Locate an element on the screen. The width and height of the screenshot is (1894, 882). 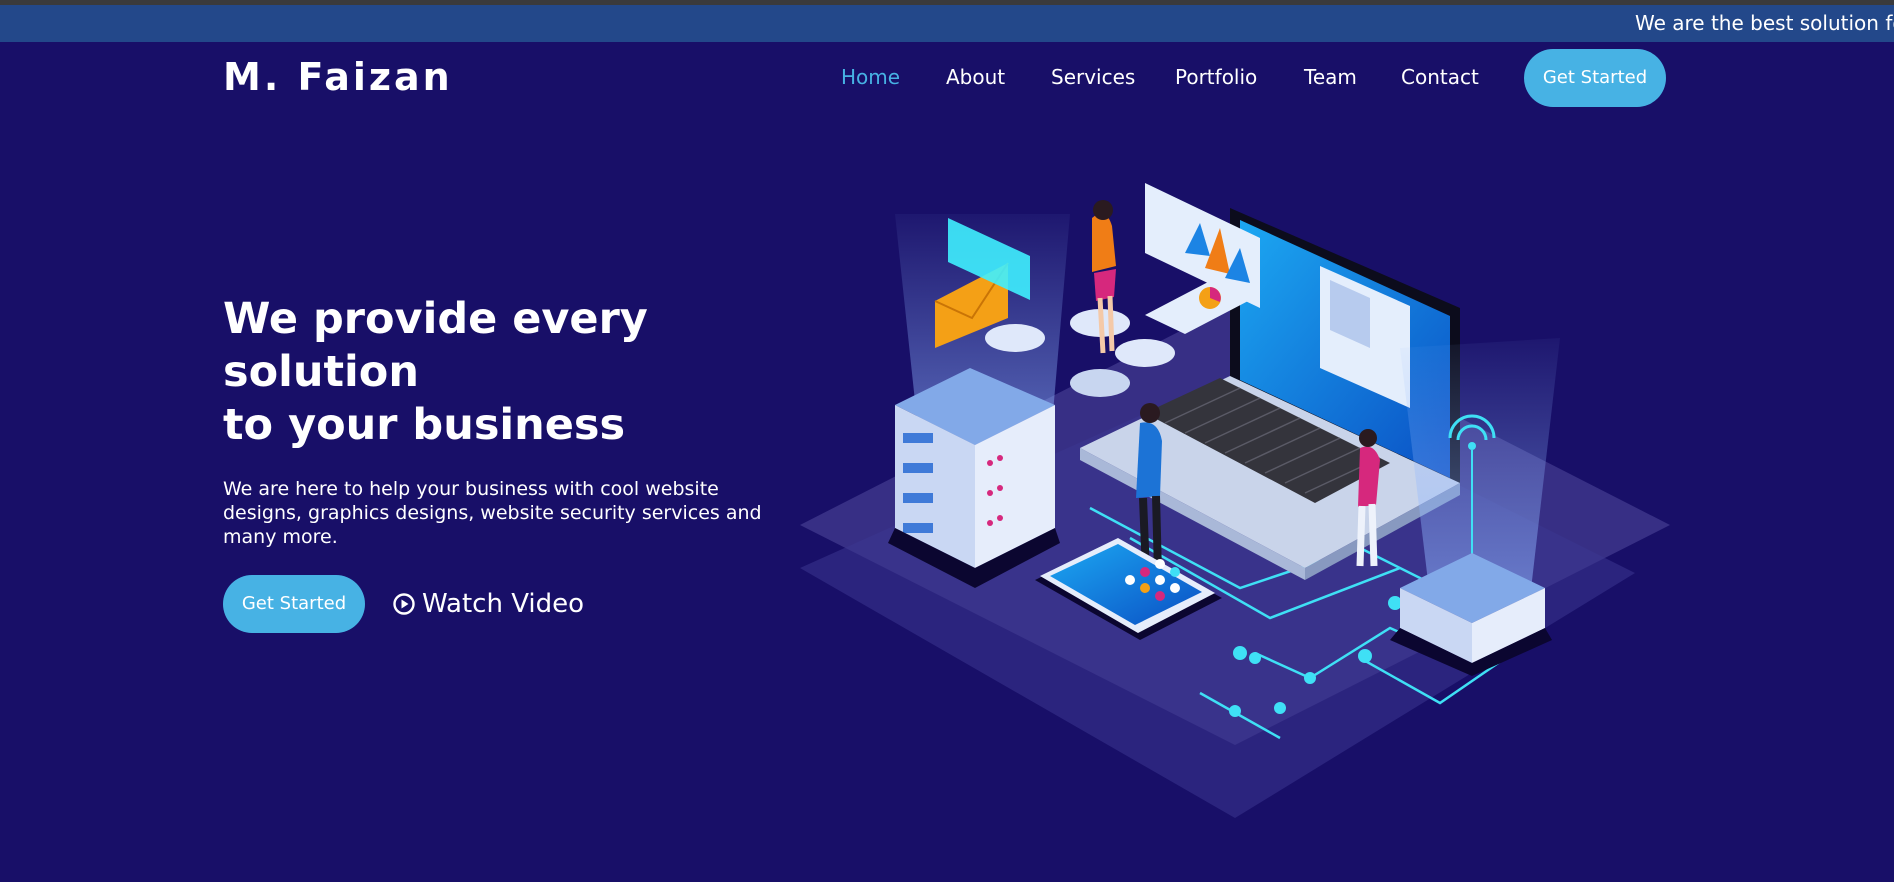
hero-get-started-button: Get Started is located at coordinates (294, 604).